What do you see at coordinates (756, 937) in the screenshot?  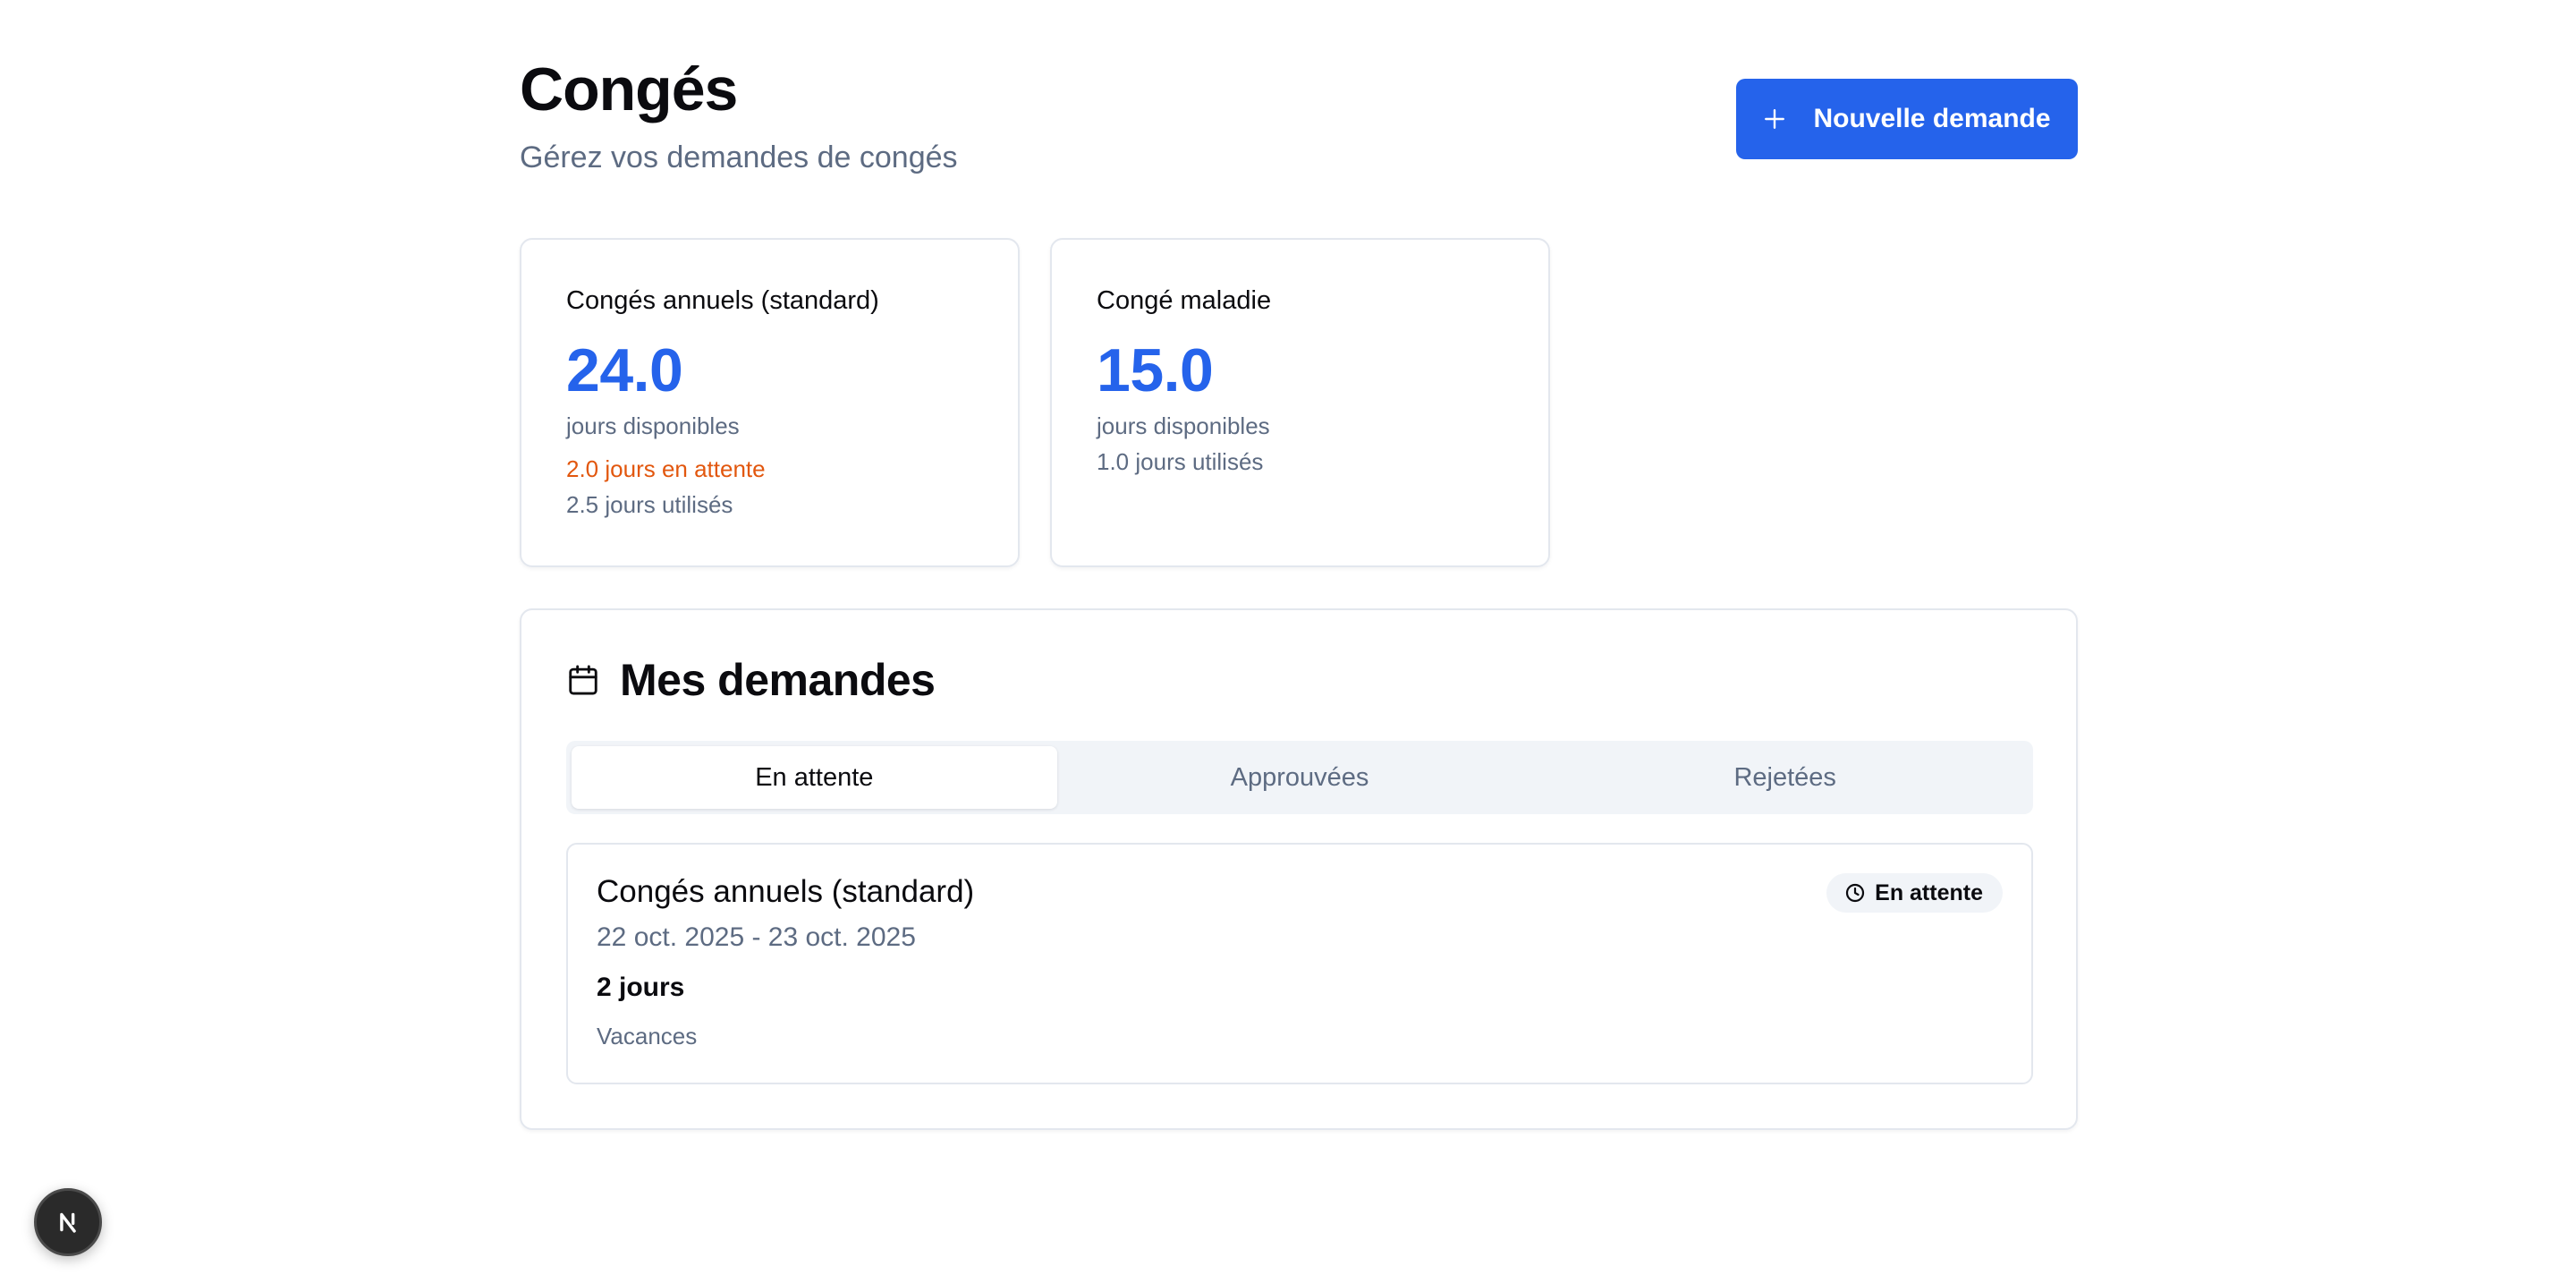 I see `request-dates: 22 oct. 2025 - 23 oct. 2025` at bounding box center [756, 937].